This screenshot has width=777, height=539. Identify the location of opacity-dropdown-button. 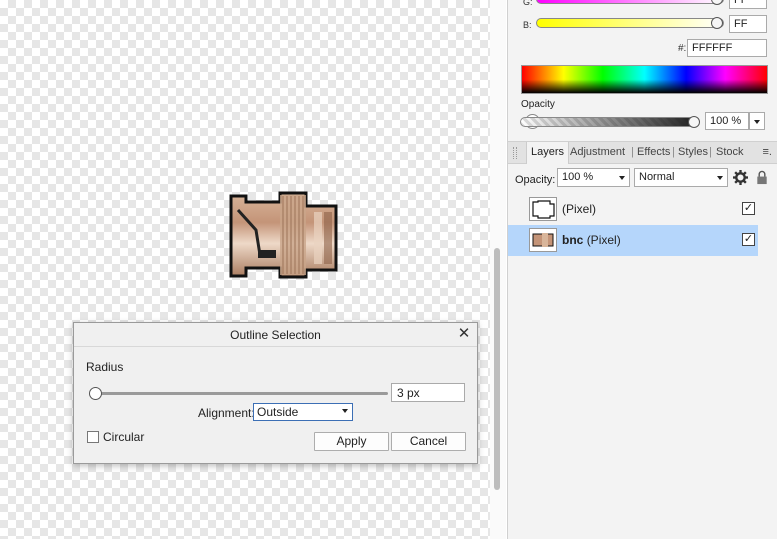
(757, 121).